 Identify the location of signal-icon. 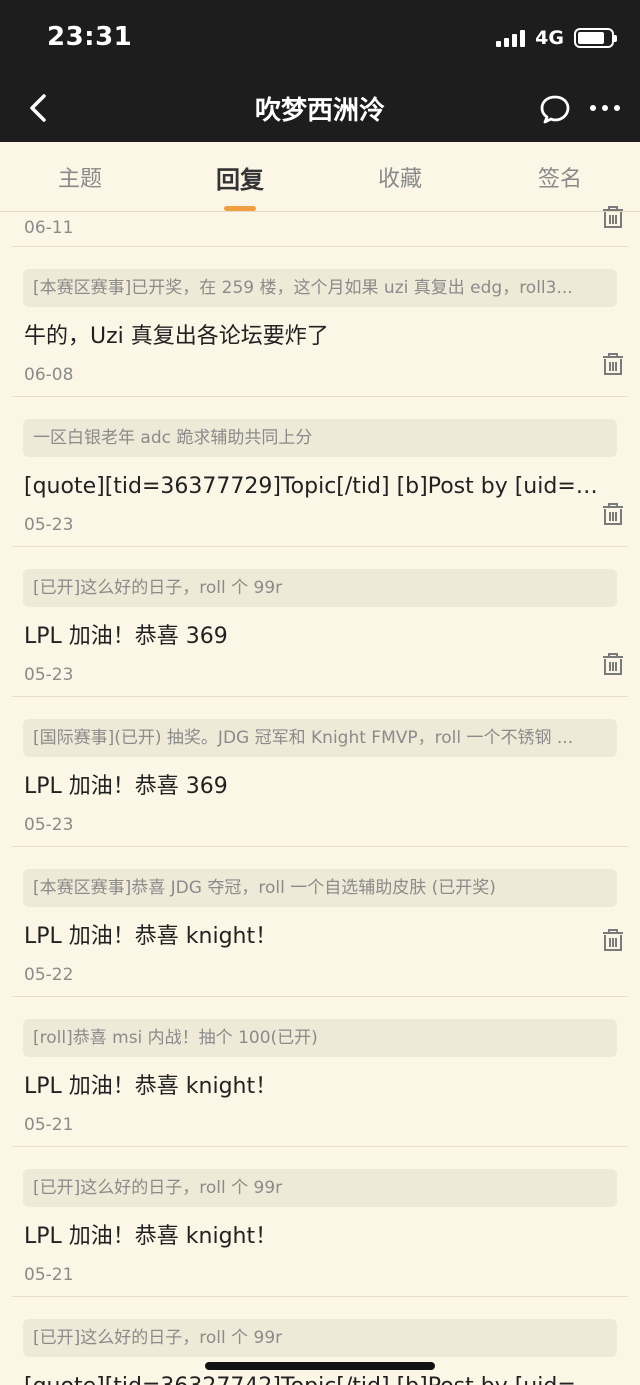
(511, 38).